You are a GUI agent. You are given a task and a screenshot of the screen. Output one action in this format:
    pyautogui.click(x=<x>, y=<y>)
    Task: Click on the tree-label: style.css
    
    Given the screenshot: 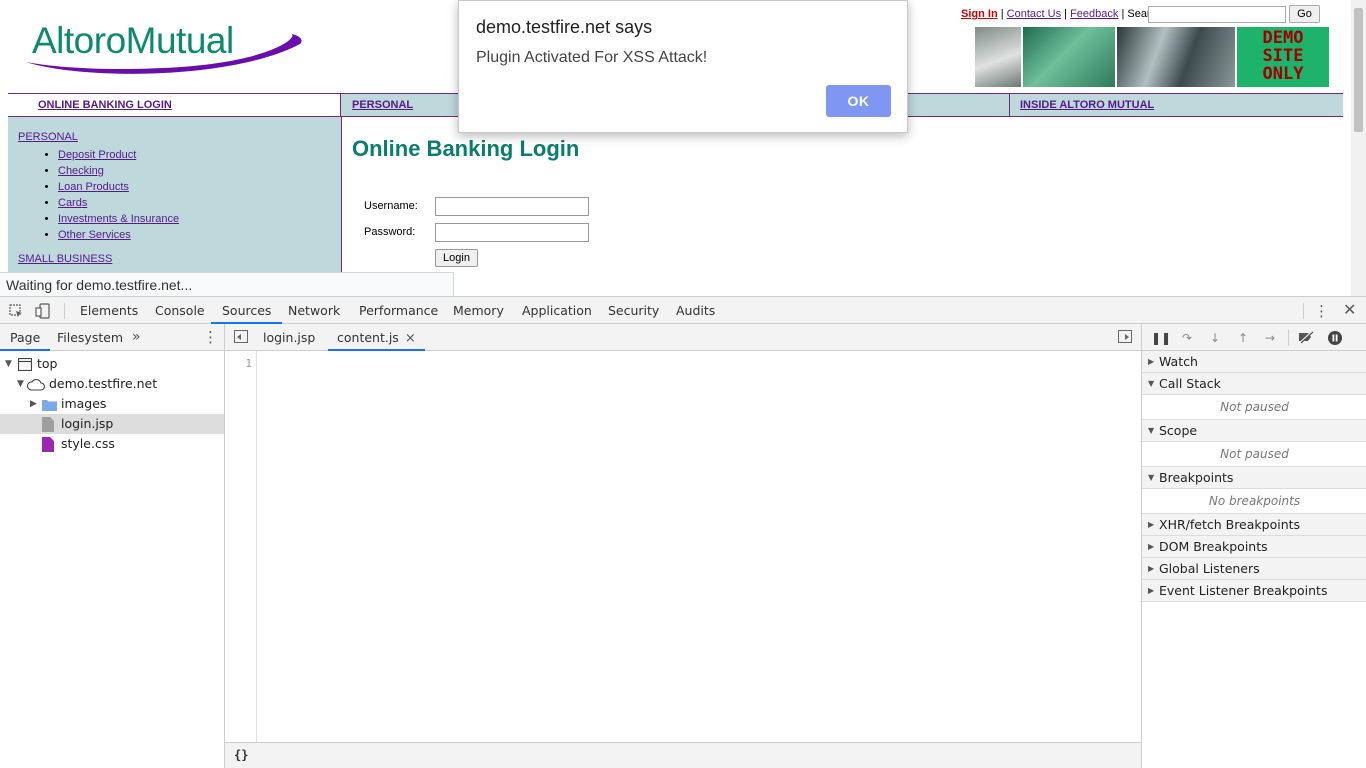 What is the action you would take?
    pyautogui.click(x=88, y=443)
    